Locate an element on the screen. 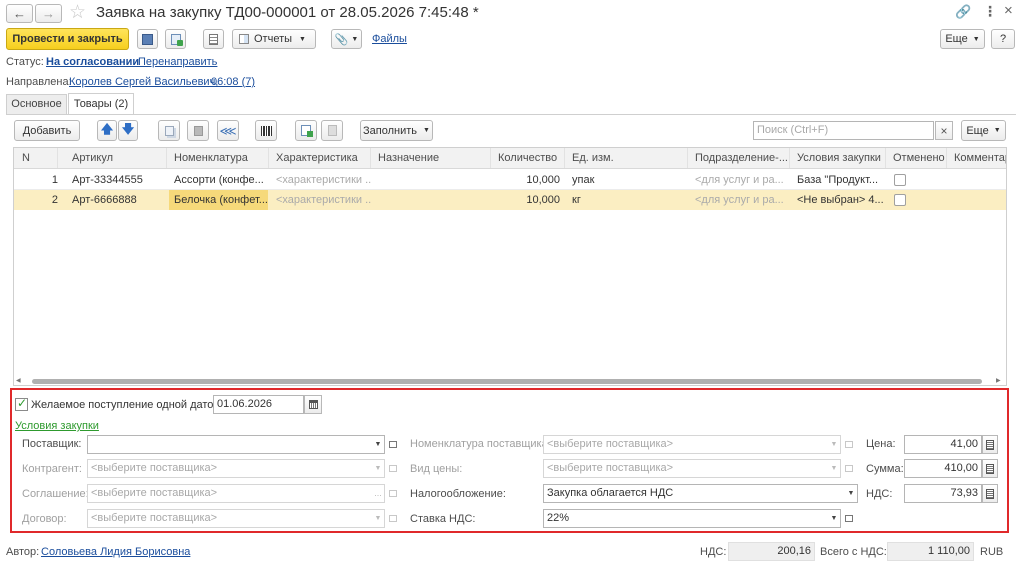 Image resolution: width=1024 pixels, height=571 pixels. vat-rate-open-button is located at coordinates (849, 518).